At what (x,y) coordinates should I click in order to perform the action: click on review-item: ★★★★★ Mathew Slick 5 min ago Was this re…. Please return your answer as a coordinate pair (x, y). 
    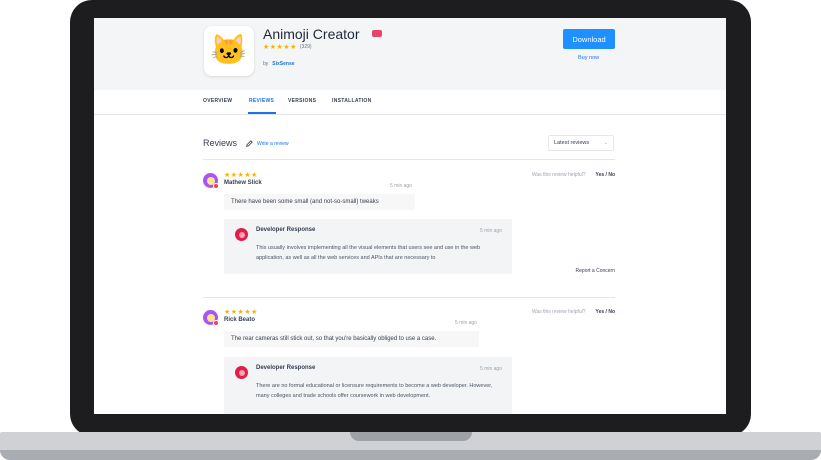
    Looking at the image, I should click on (409, 226).